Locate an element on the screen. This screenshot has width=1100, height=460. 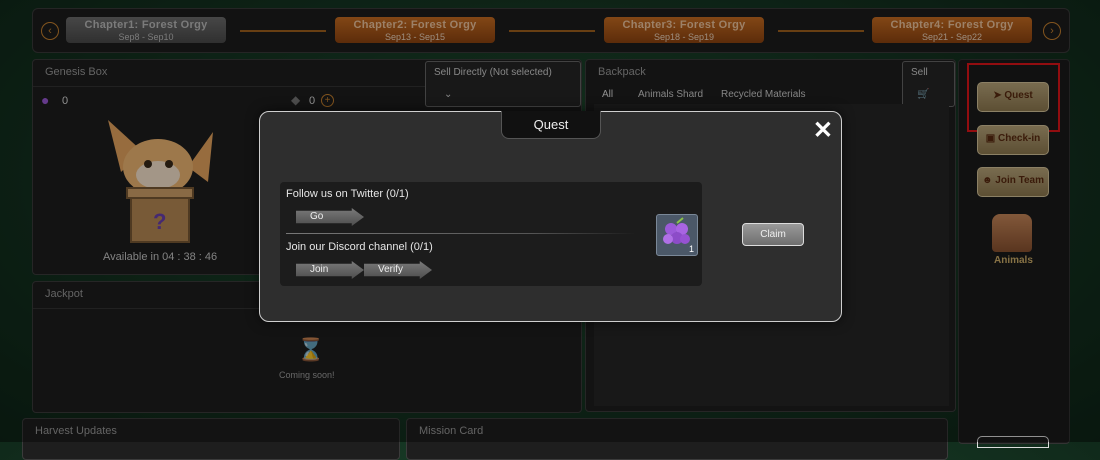
go-button: Go is located at coordinates (330, 217).